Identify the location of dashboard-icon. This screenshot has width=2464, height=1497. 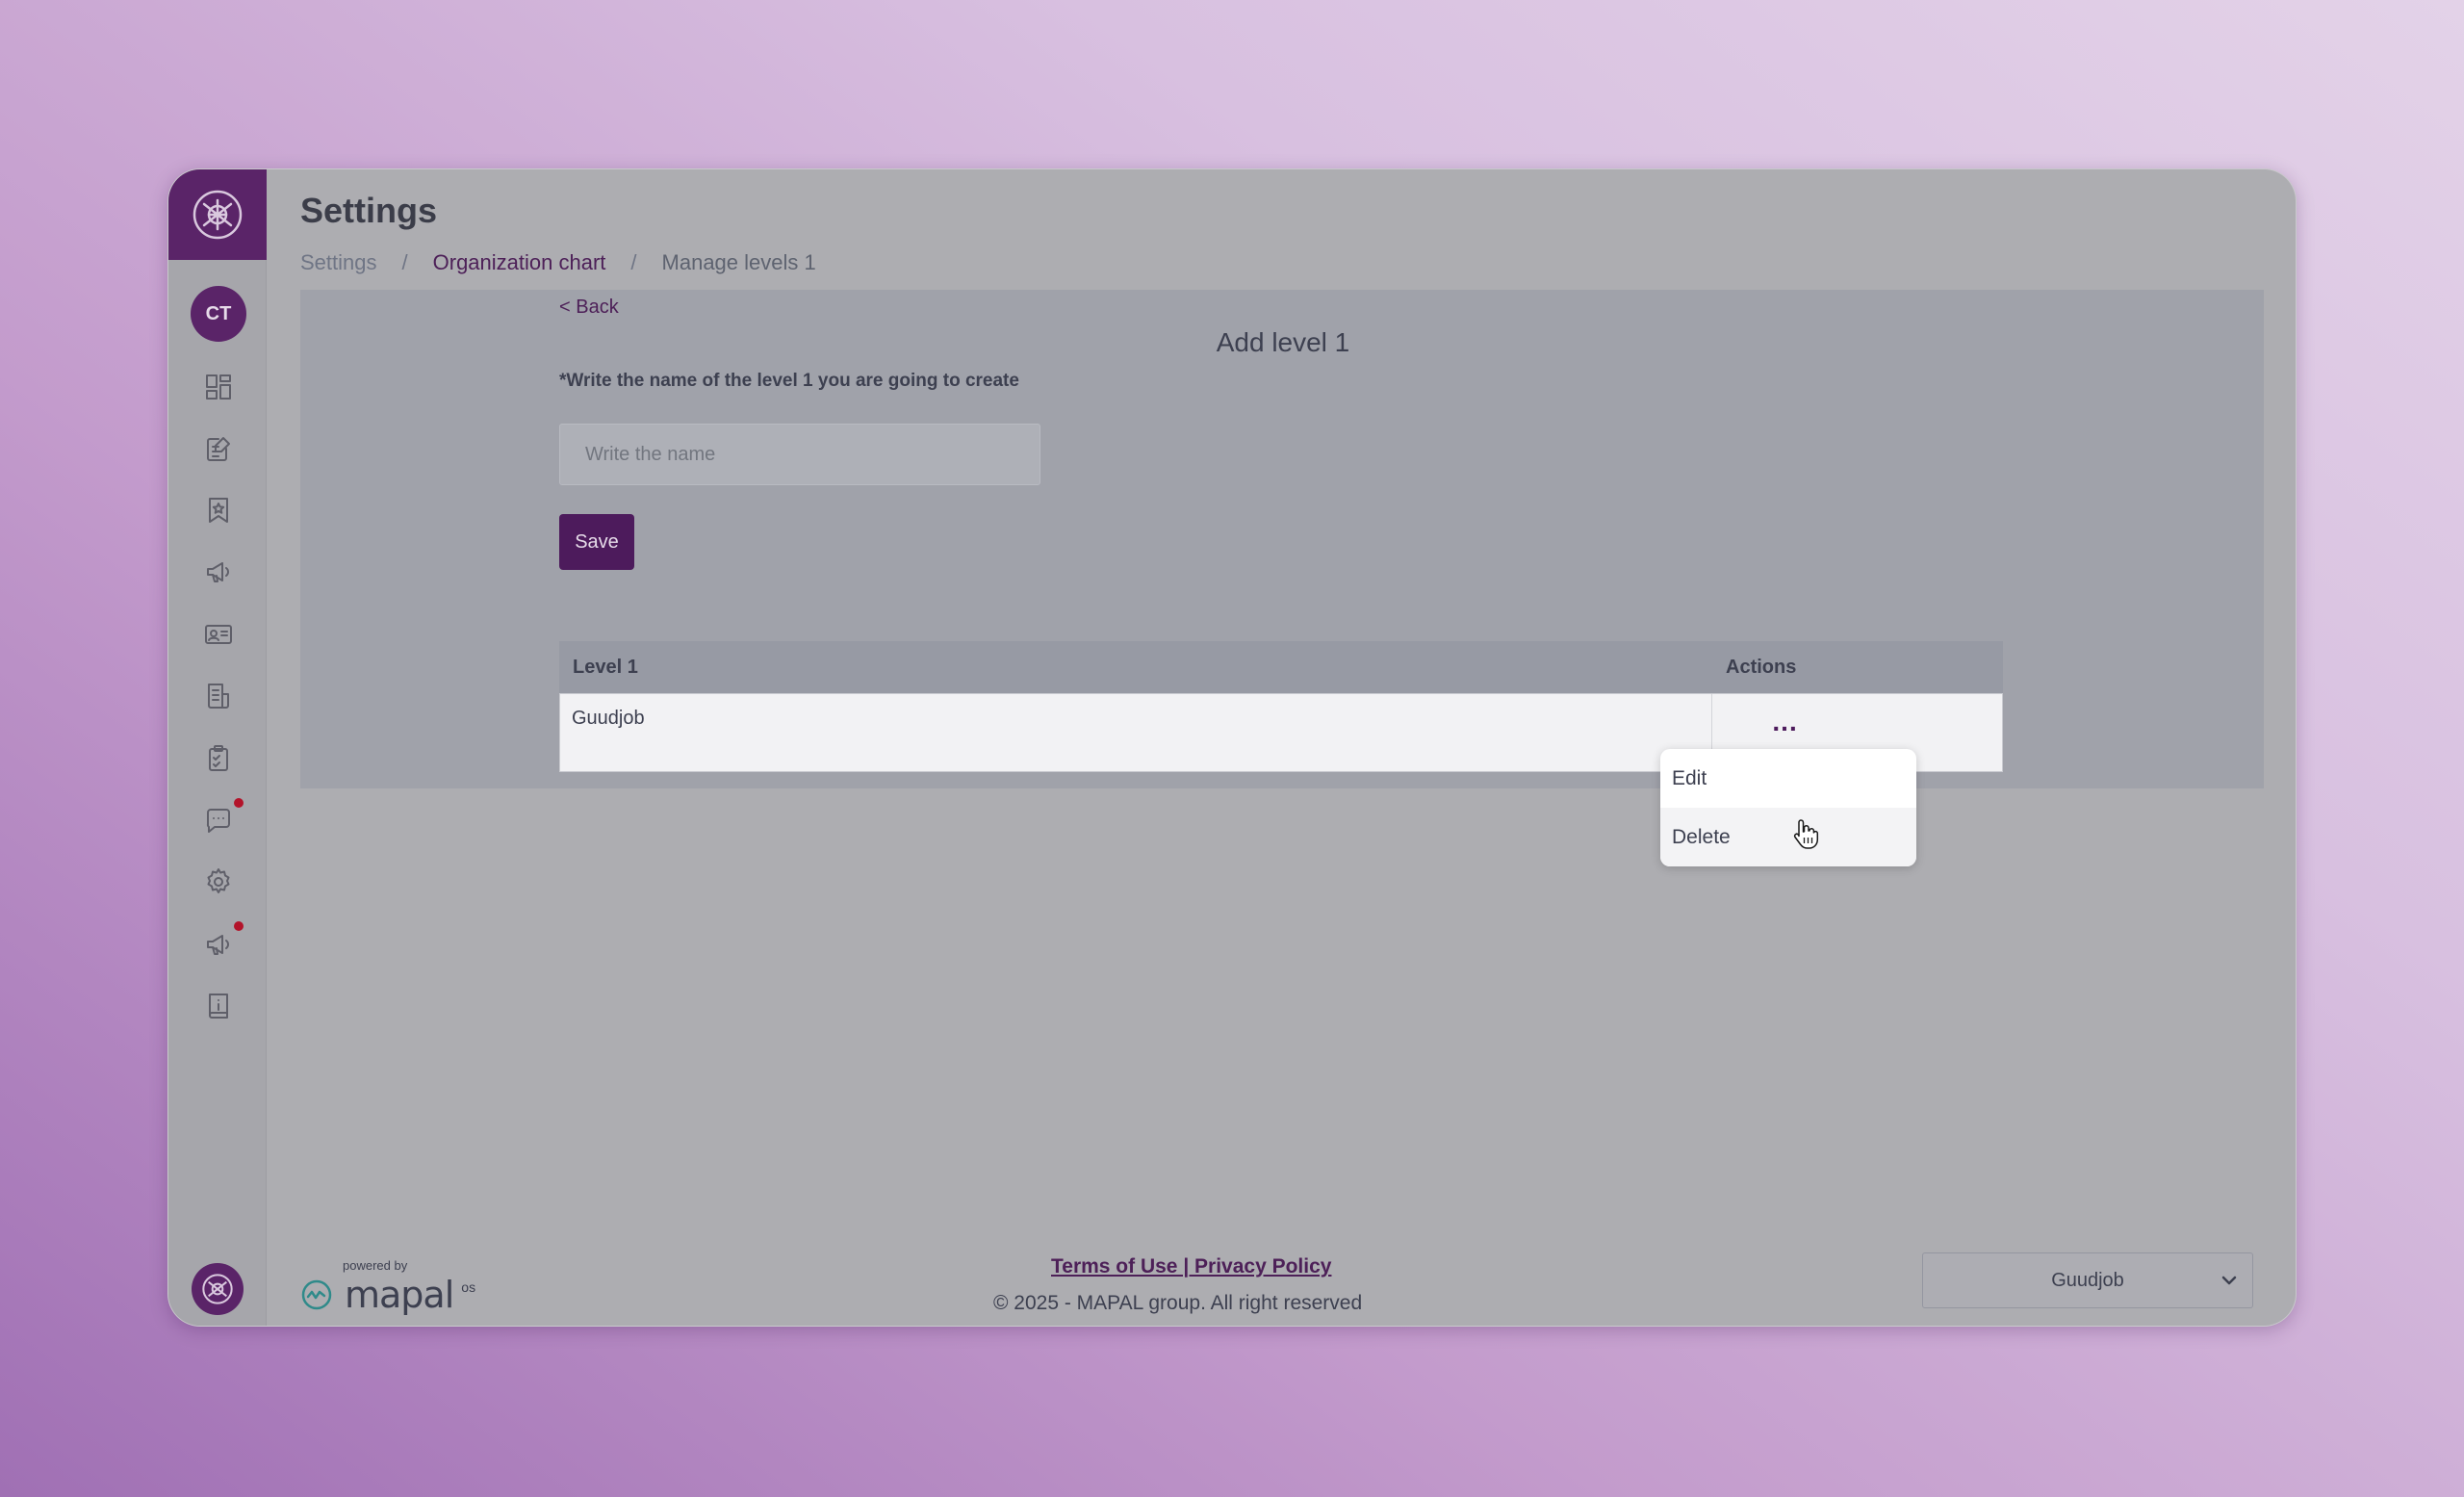
(218, 387).